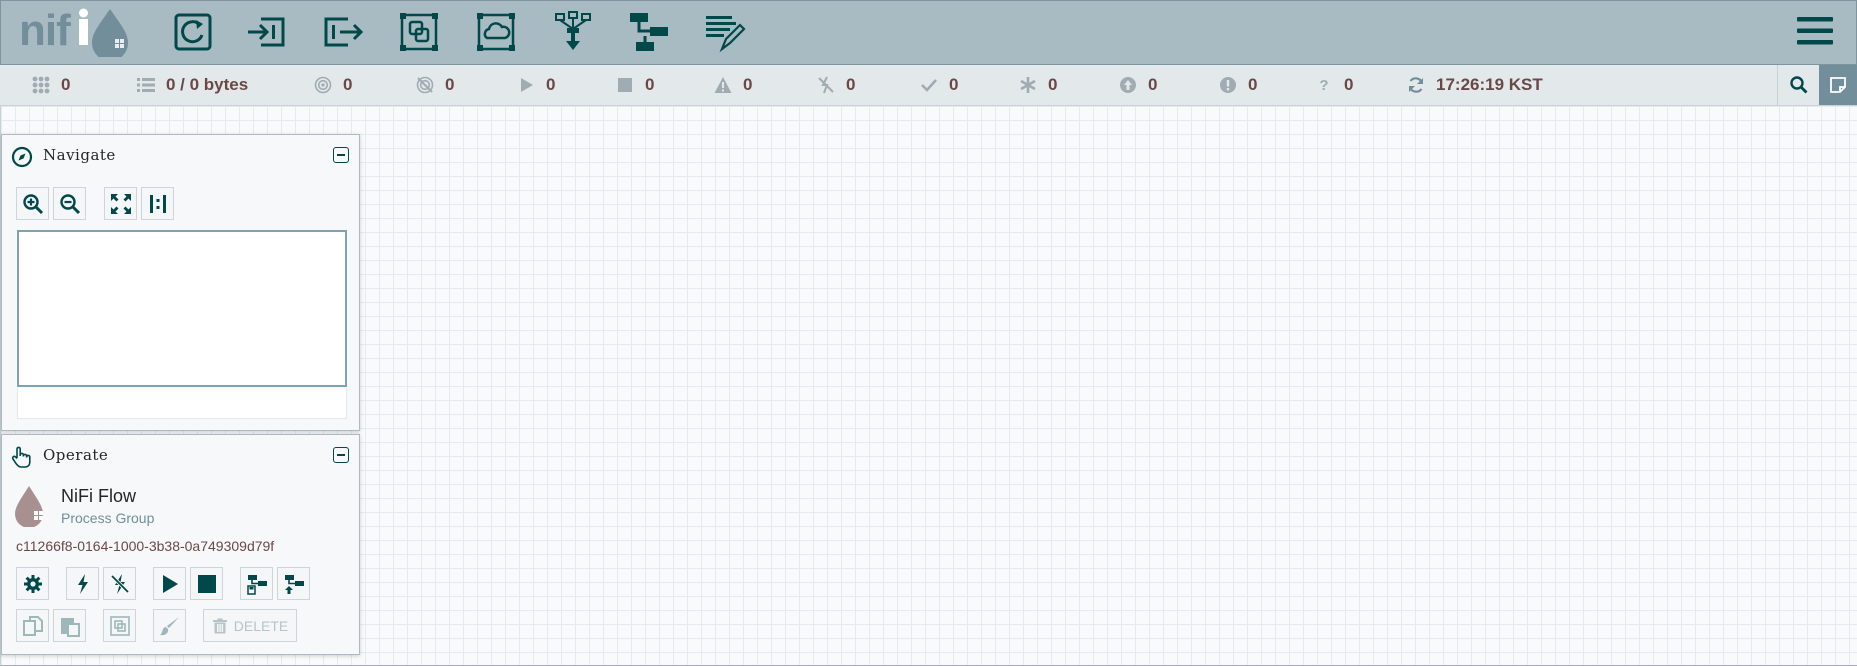  I want to click on question-icon: ?, so click(1324, 85).